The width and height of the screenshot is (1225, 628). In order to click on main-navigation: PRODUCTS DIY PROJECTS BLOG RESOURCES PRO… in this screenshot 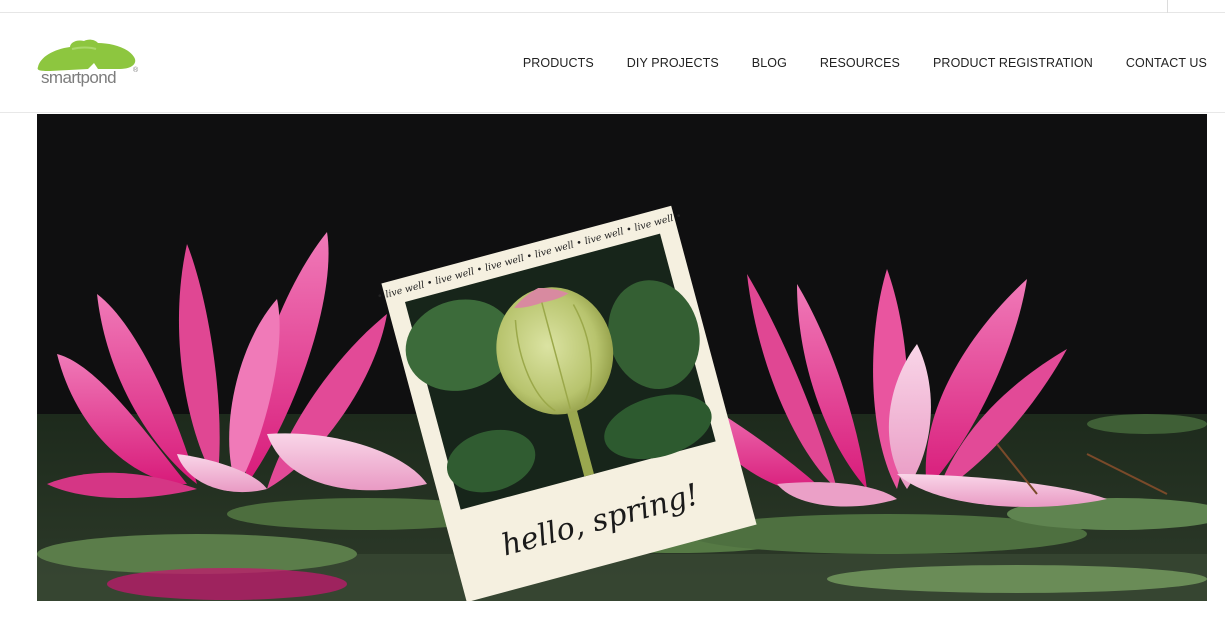, I will do `click(848, 63)`.